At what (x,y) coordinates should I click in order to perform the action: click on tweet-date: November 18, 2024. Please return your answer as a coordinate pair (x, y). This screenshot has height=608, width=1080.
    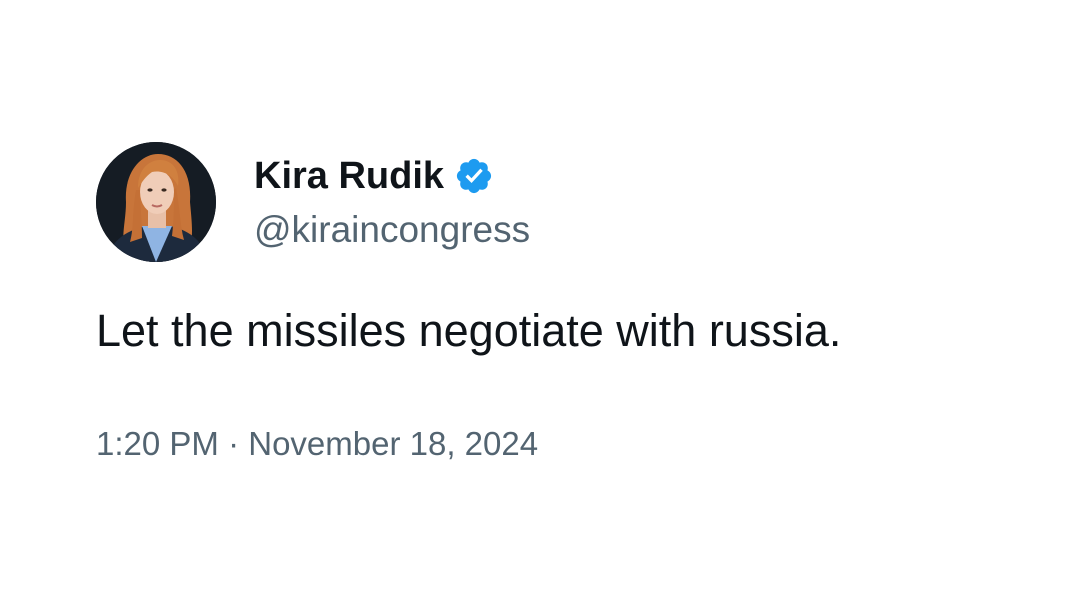
    Looking at the image, I should click on (393, 443).